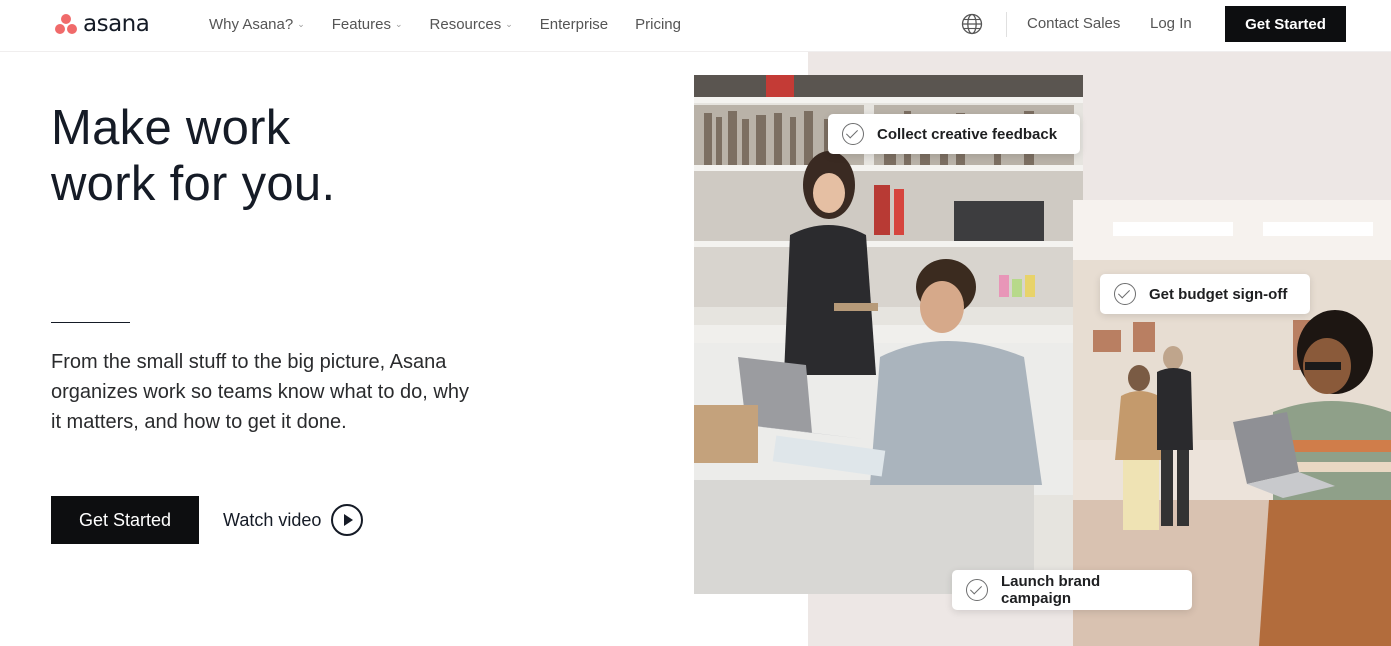 Image resolution: width=1391 pixels, height=646 pixels. I want to click on menu-item-label: Pricing, so click(658, 24).